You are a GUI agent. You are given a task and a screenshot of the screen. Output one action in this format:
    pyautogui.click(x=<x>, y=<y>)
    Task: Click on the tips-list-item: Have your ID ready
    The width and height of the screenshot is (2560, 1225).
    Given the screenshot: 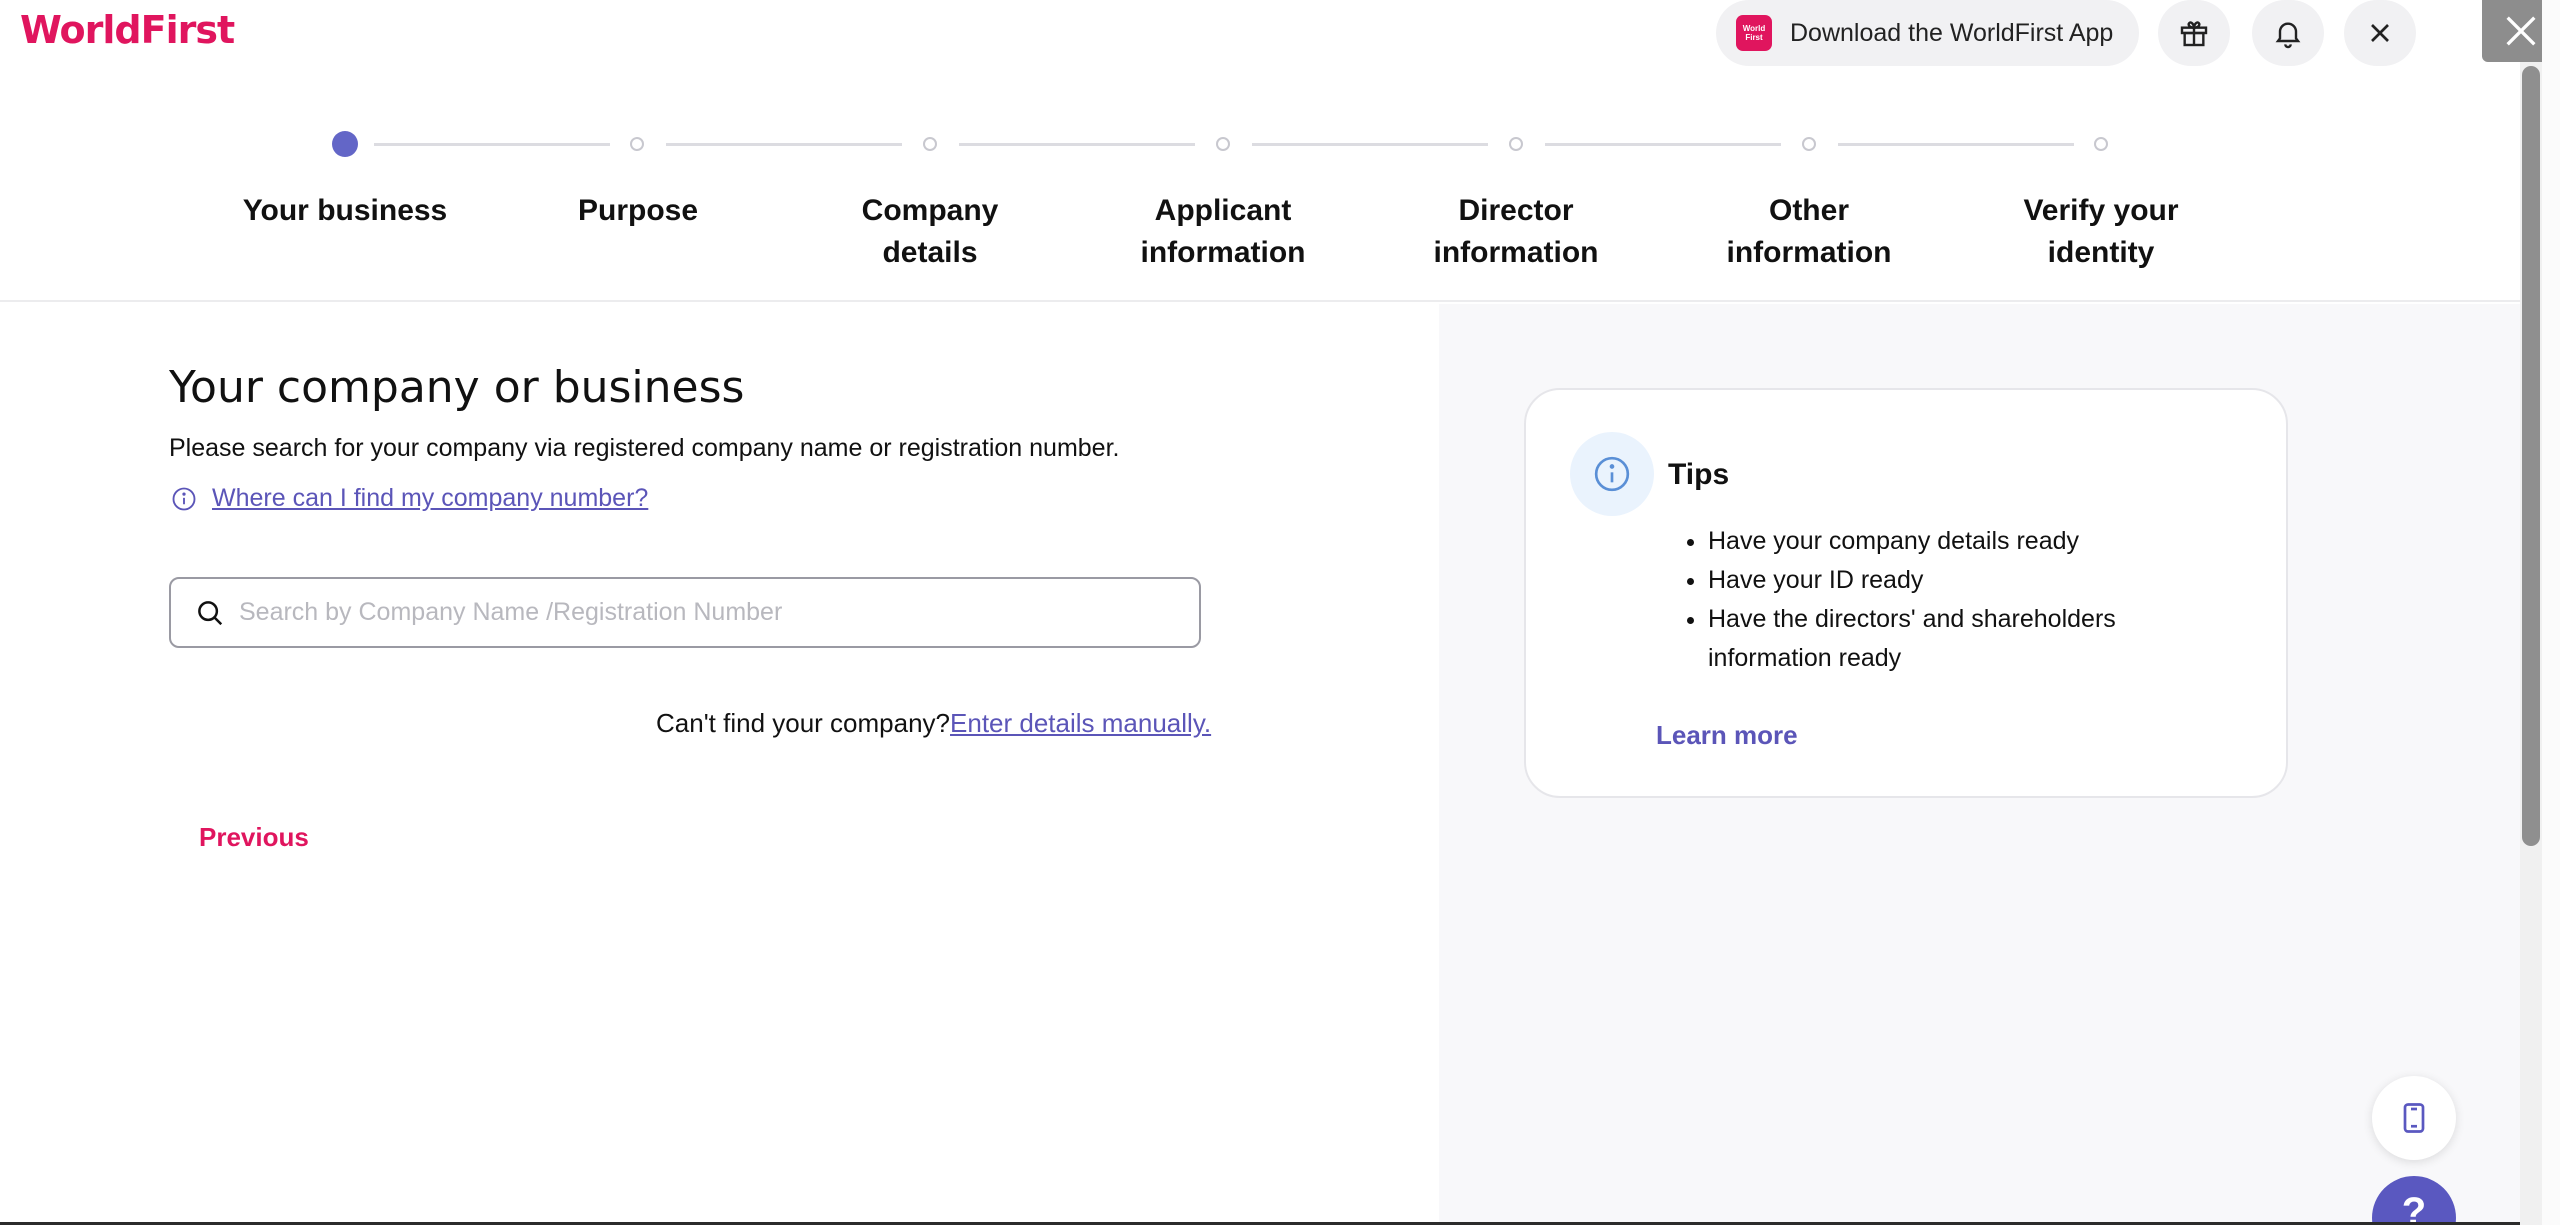 What is the action you would take?
    pyautogui.click(x=1974, y=580)
    